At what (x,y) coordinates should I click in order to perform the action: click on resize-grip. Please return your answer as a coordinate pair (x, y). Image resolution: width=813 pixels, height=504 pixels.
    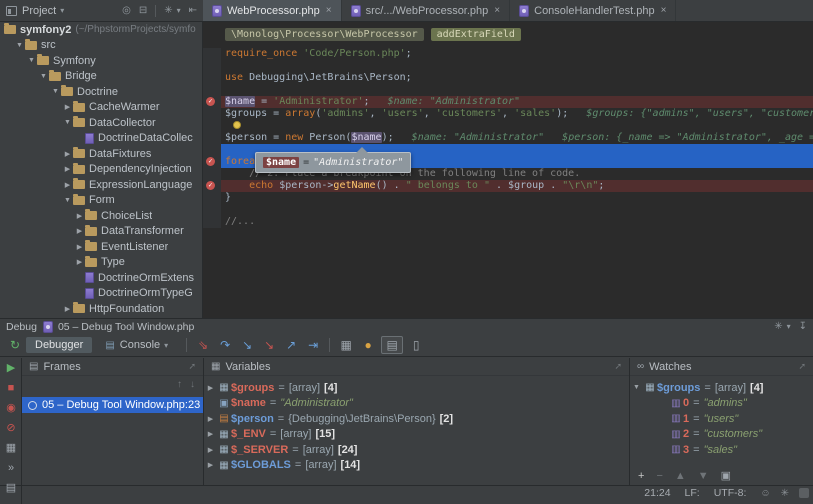
    Looking at the image, I should click on (804, 493).